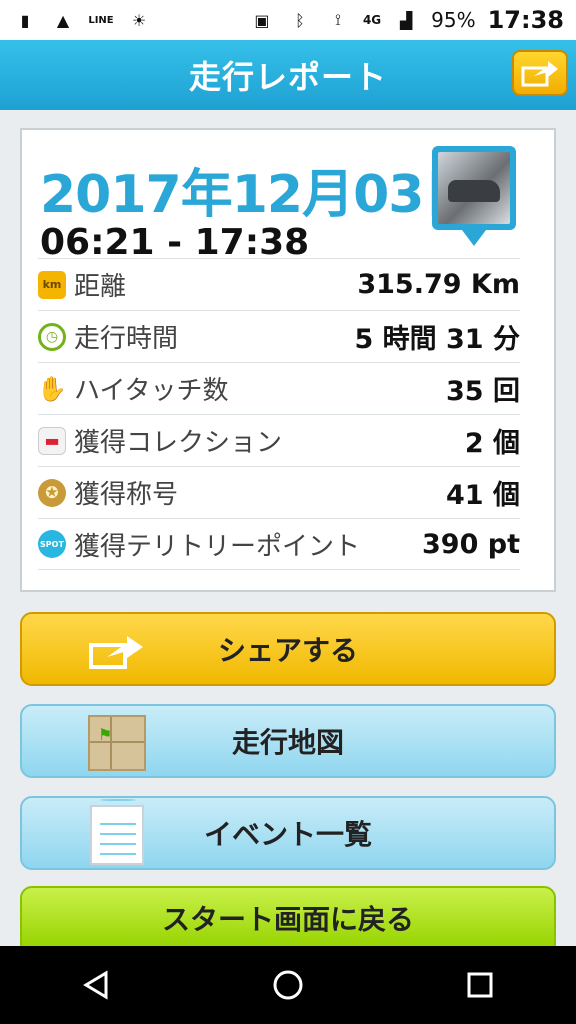 This screenshot has height=1024, width=576. I want to click on stat-row-collection: ▬ 獲得コレクション 2 個, so click(279, 440).